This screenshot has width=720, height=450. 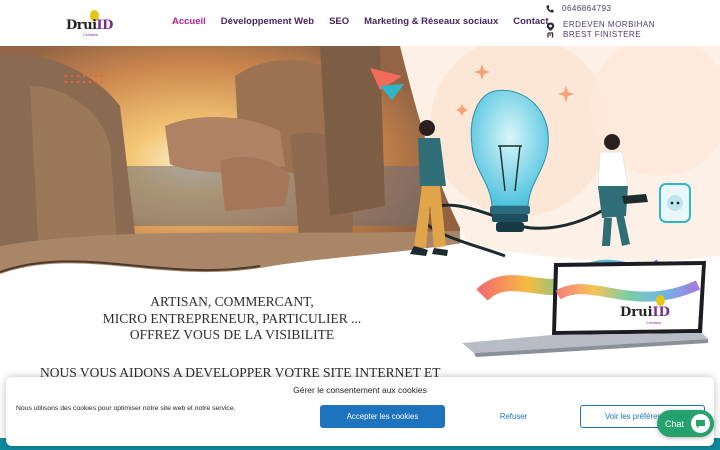 I want to click on logo-word-b: ID, so click(x=105, y=25).